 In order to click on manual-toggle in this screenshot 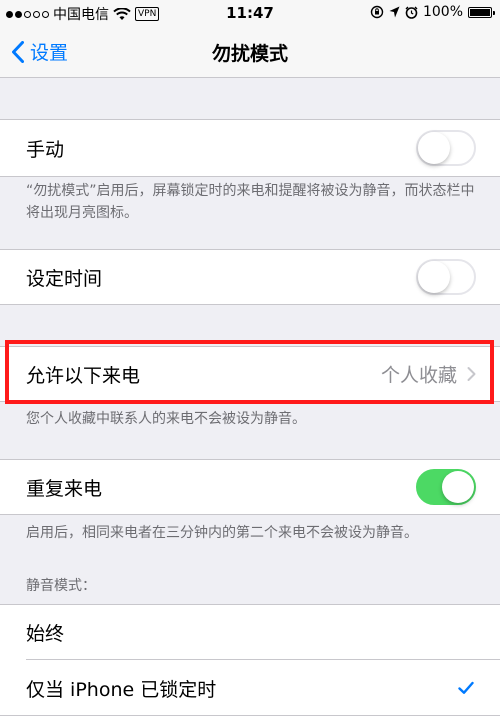, I will do `click(446, 148)`.